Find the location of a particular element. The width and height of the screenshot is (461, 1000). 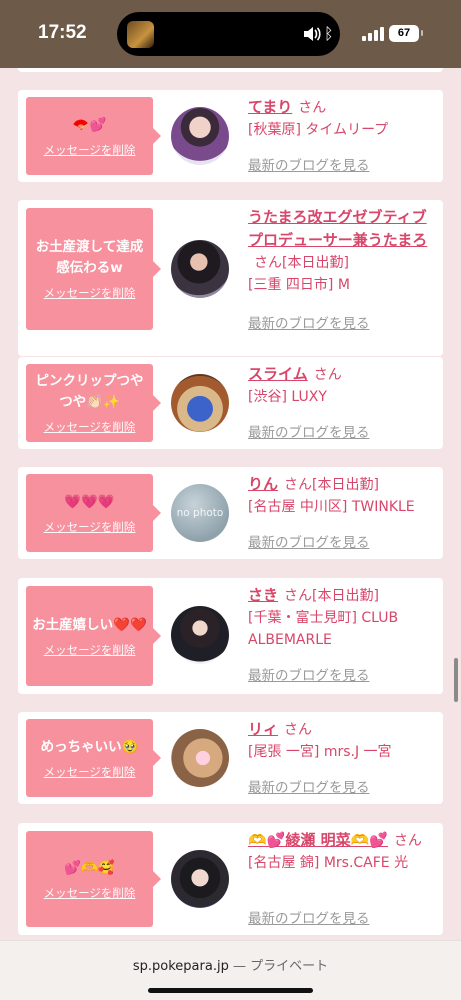

message-bubble: ピンクリップつやつや👏🏻✨ メッセージを削除 is located at coordinates (93, 403).